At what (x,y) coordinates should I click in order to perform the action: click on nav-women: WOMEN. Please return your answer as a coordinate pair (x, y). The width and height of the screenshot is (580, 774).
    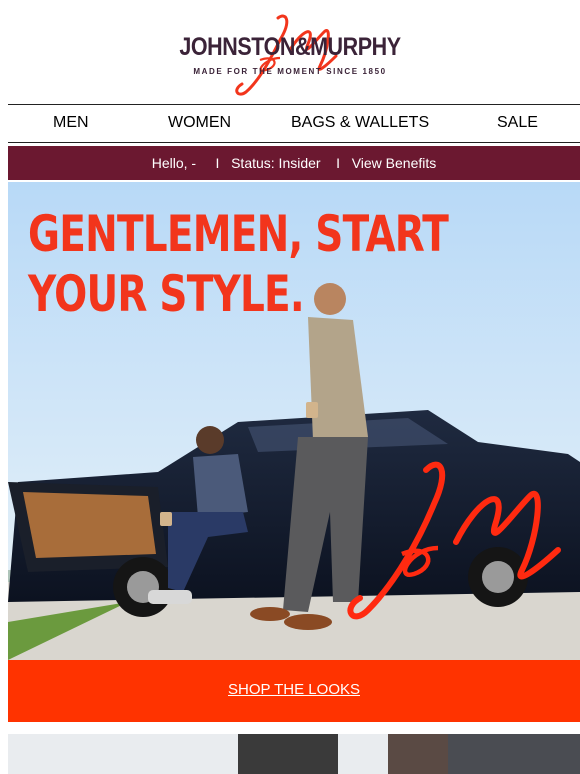
    Looking at the image, I should click on (199, 123).